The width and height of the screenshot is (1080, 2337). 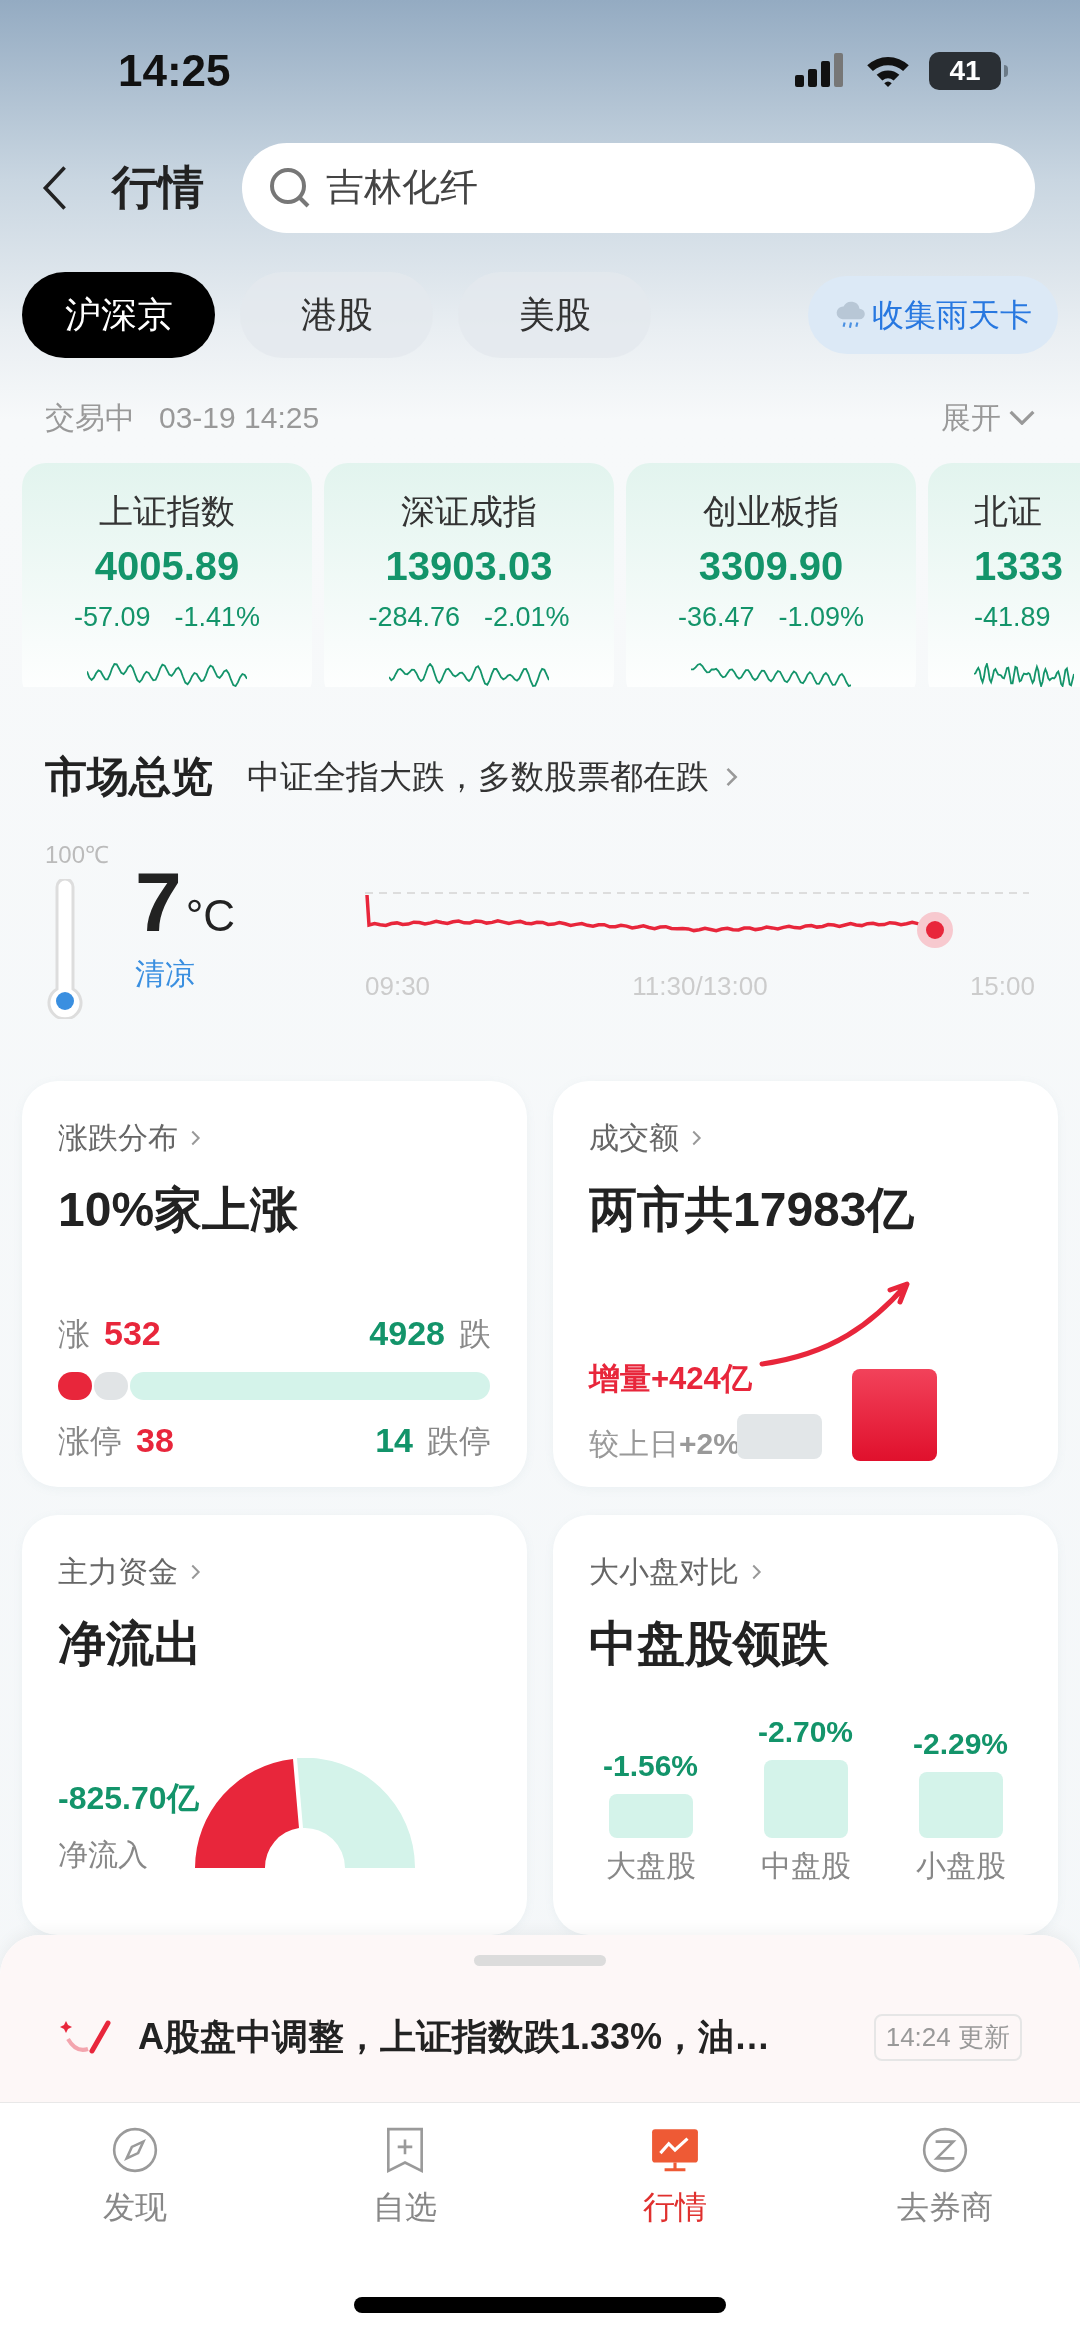 I want to click on nav-tab: 去券商, so click(x=945, y=2178).